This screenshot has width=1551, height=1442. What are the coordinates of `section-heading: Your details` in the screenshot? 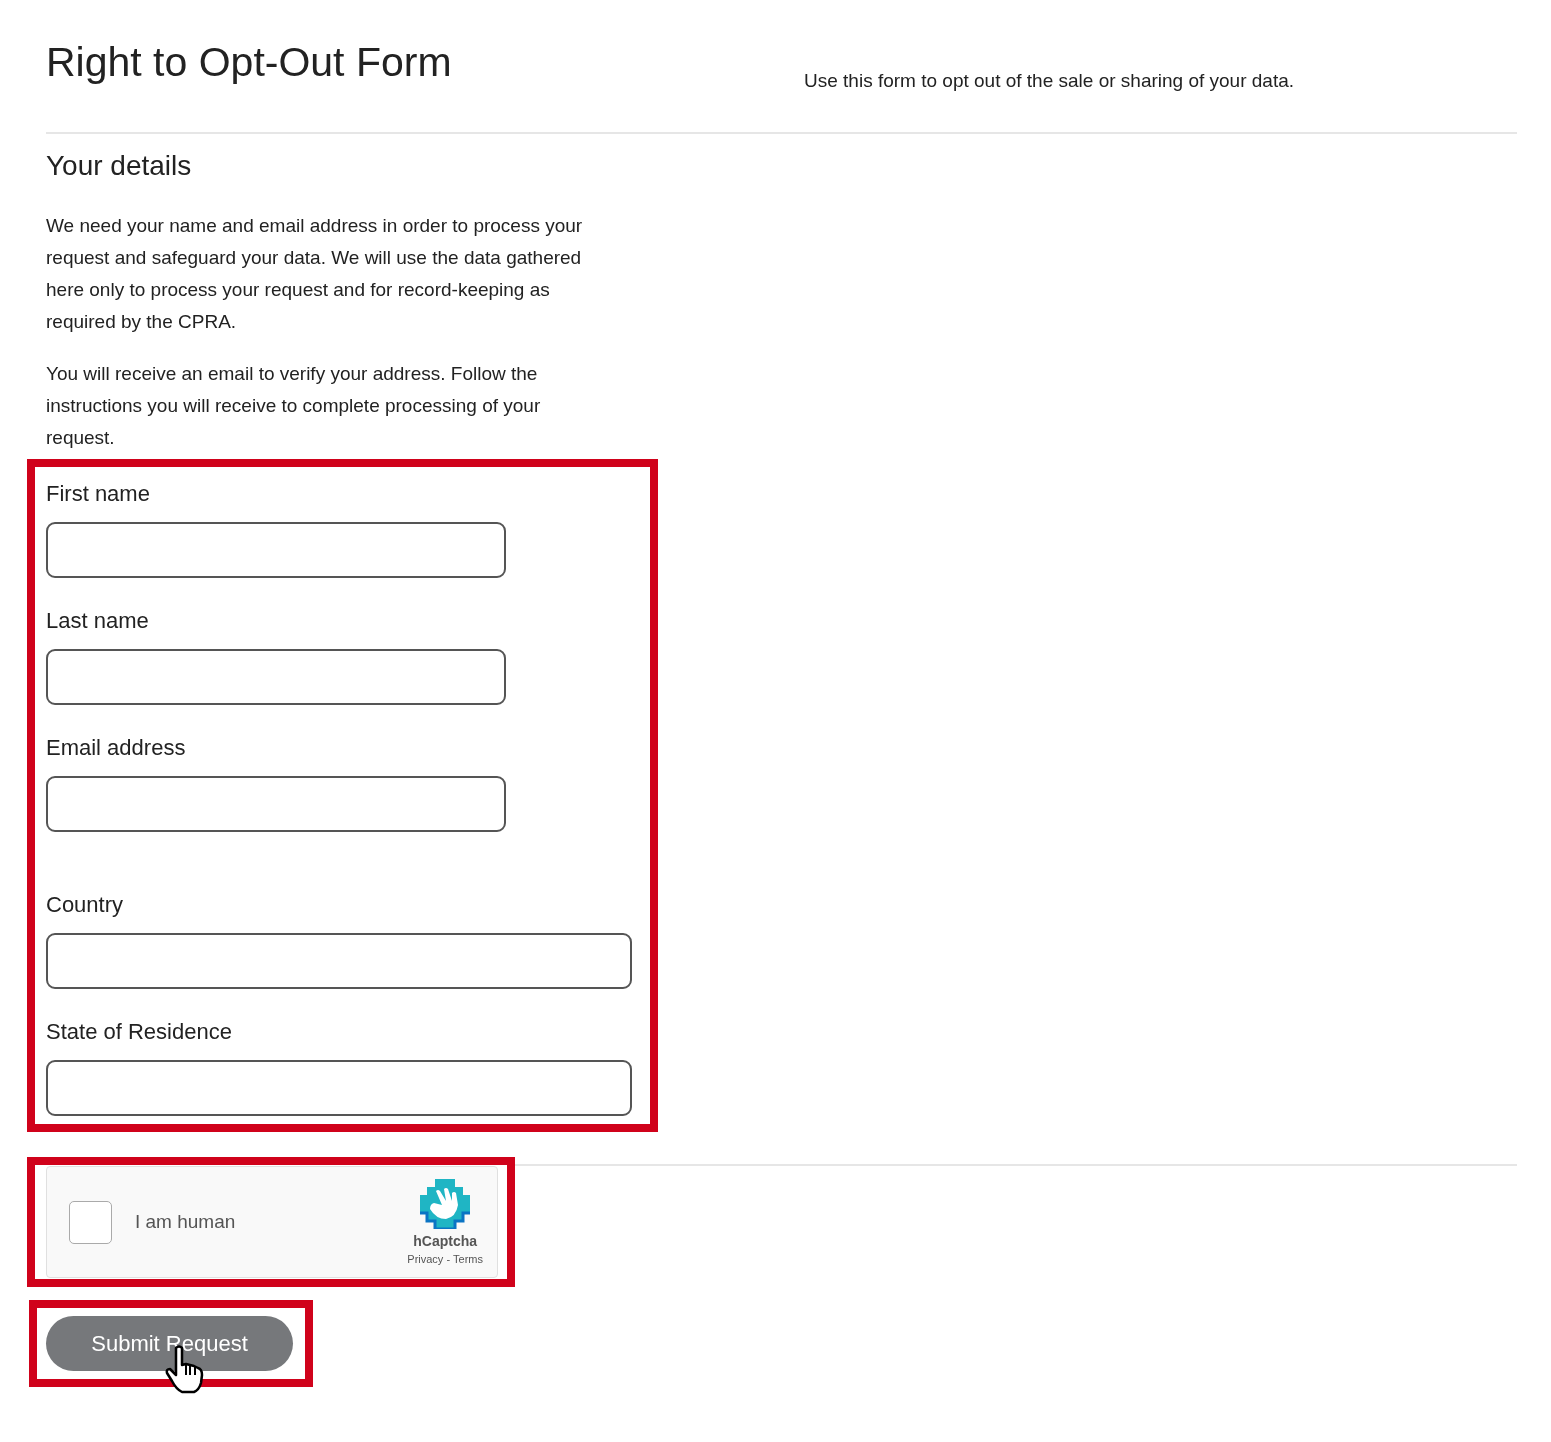 It's located at (119, 166).